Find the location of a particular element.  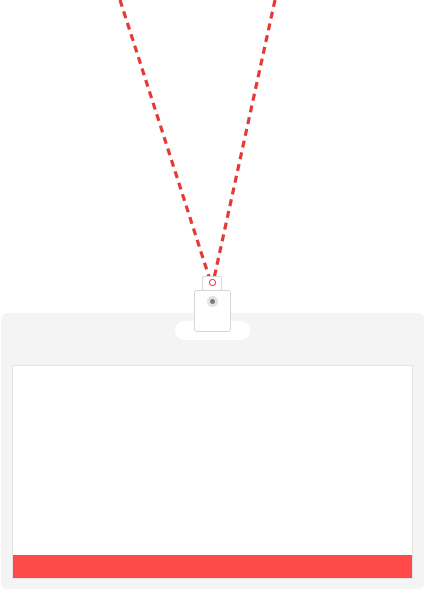

clip-hole is located at coordinates (212, 282).